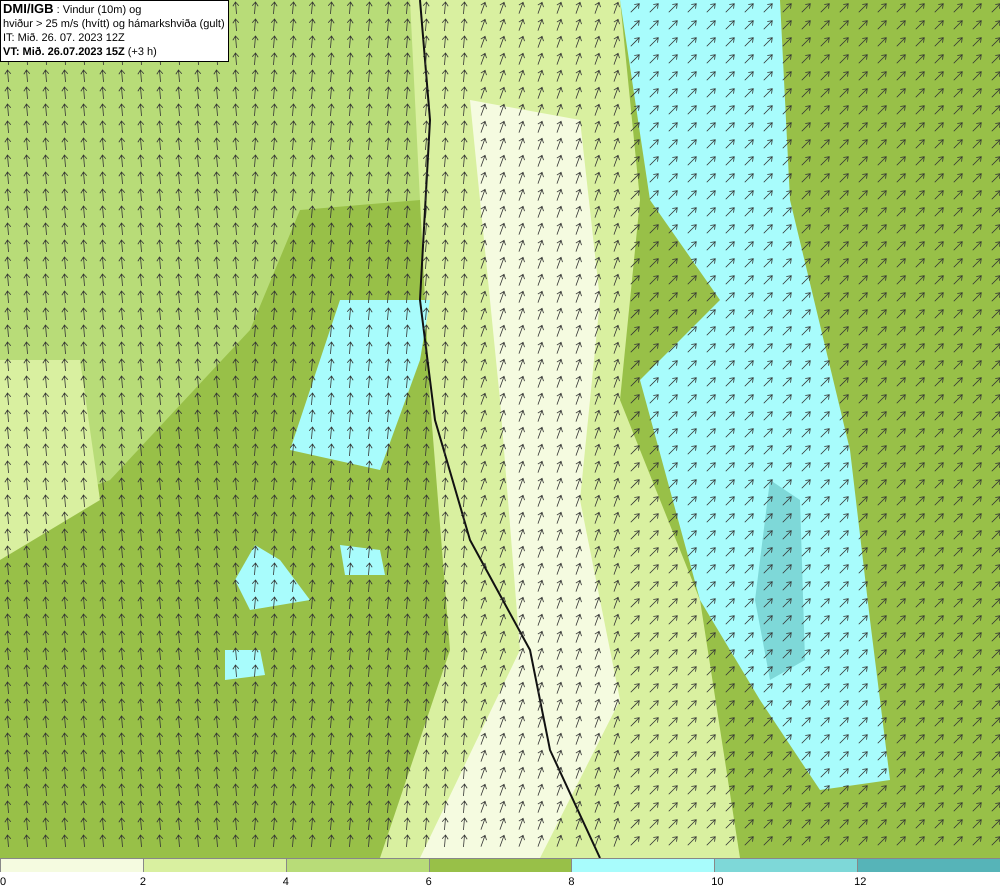  Describe the element at coordinates (860, 881) in the screenshot. I see `legend-label: 12` at that location.